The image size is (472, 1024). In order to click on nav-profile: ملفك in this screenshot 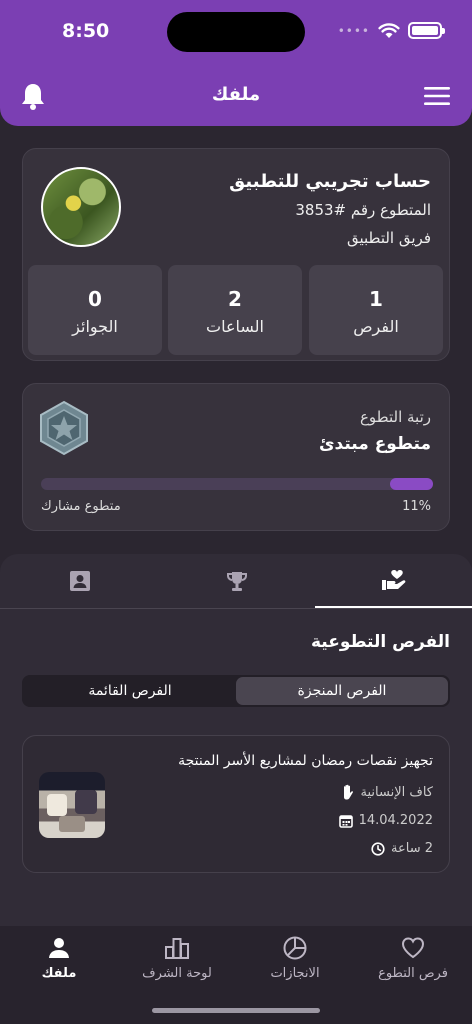, I will do `click(59, 957)`.